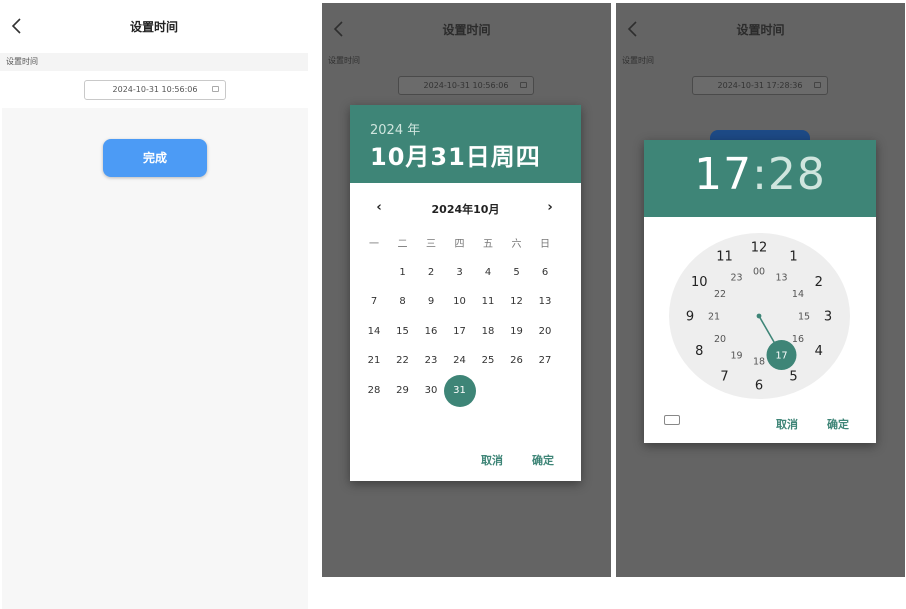 The image size is (906, 609). I want to click on keyboard-icon, so click(672, 420).